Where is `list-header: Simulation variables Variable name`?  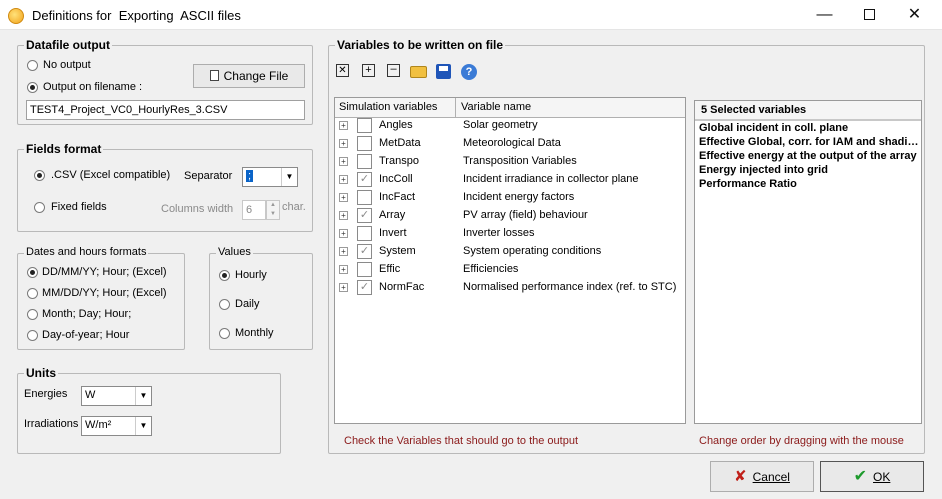 list-header: Simulation variables Variable name is located at coordinates (510, 108).